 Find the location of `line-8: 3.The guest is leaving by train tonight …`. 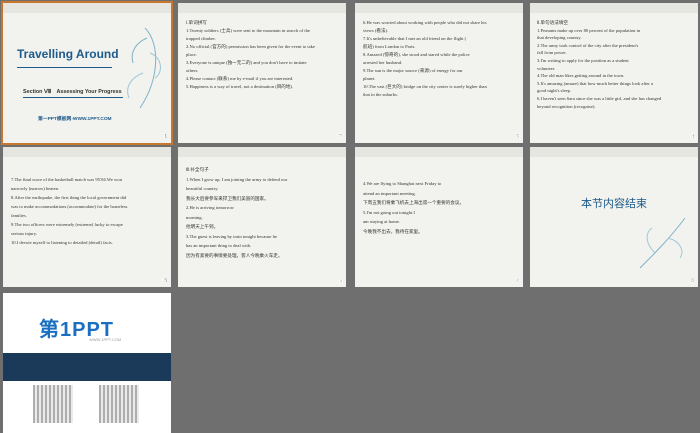

line-8: 3.The guest is leaving by train tonight … is located at coordinates (231, 236).